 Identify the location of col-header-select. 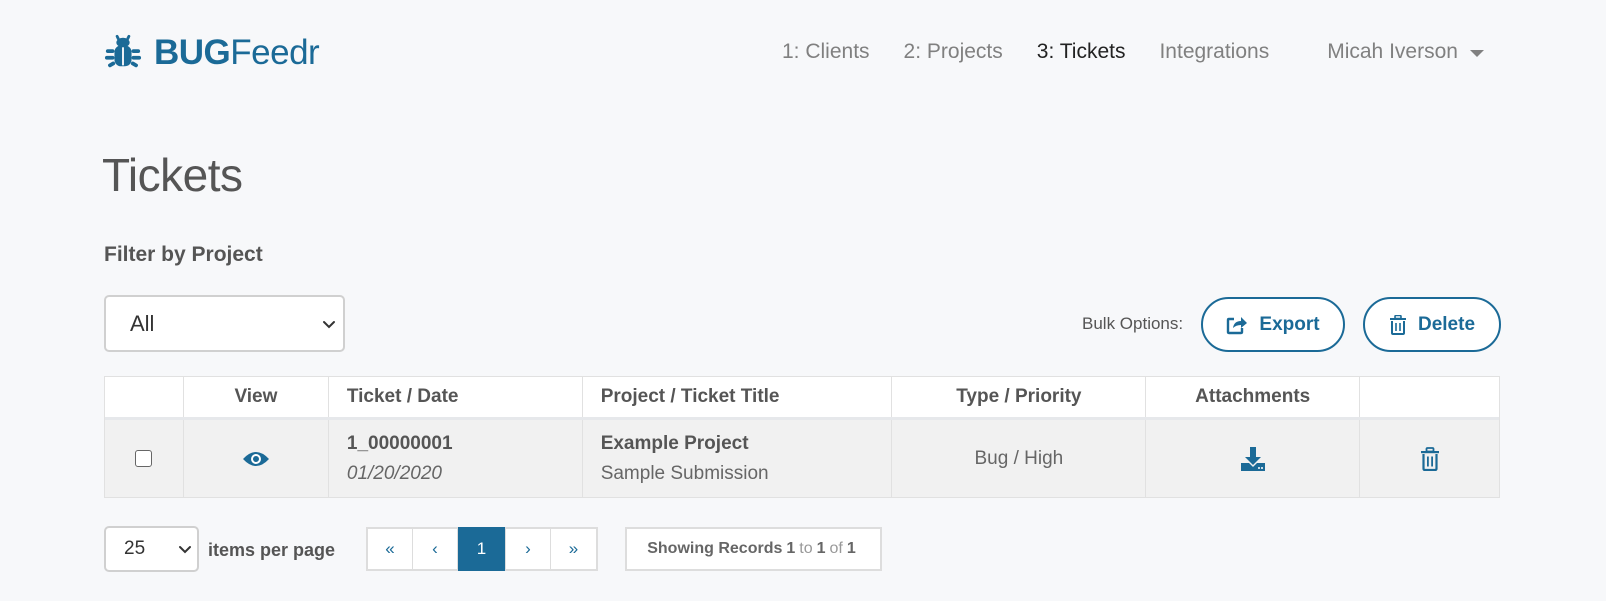
(144, 397).